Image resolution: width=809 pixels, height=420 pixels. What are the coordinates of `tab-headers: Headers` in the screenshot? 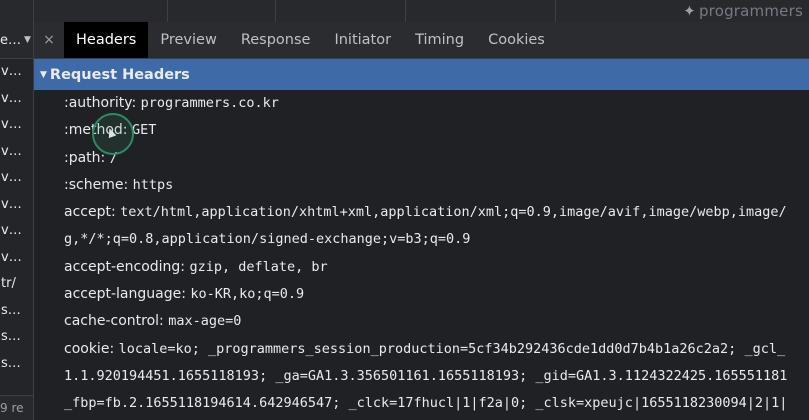 It's located at (106, 40).